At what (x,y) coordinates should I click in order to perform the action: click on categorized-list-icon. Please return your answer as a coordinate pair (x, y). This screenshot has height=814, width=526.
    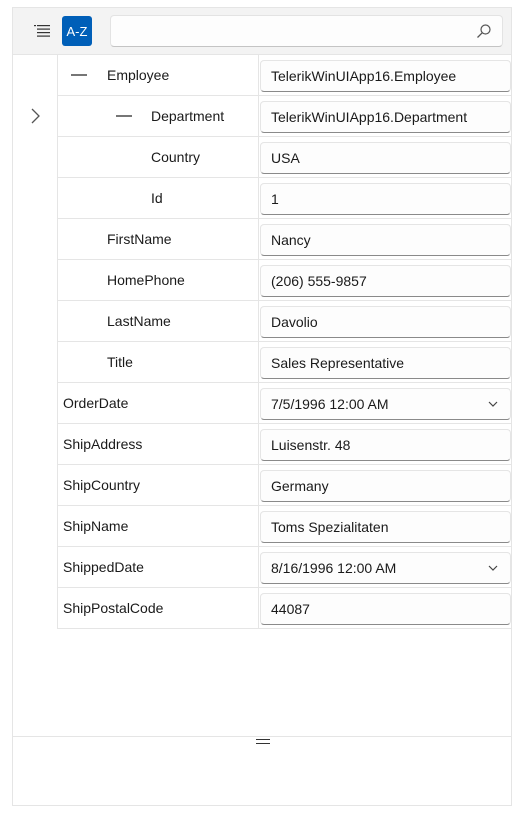
    Looking at the image, I should click on (42, 31).